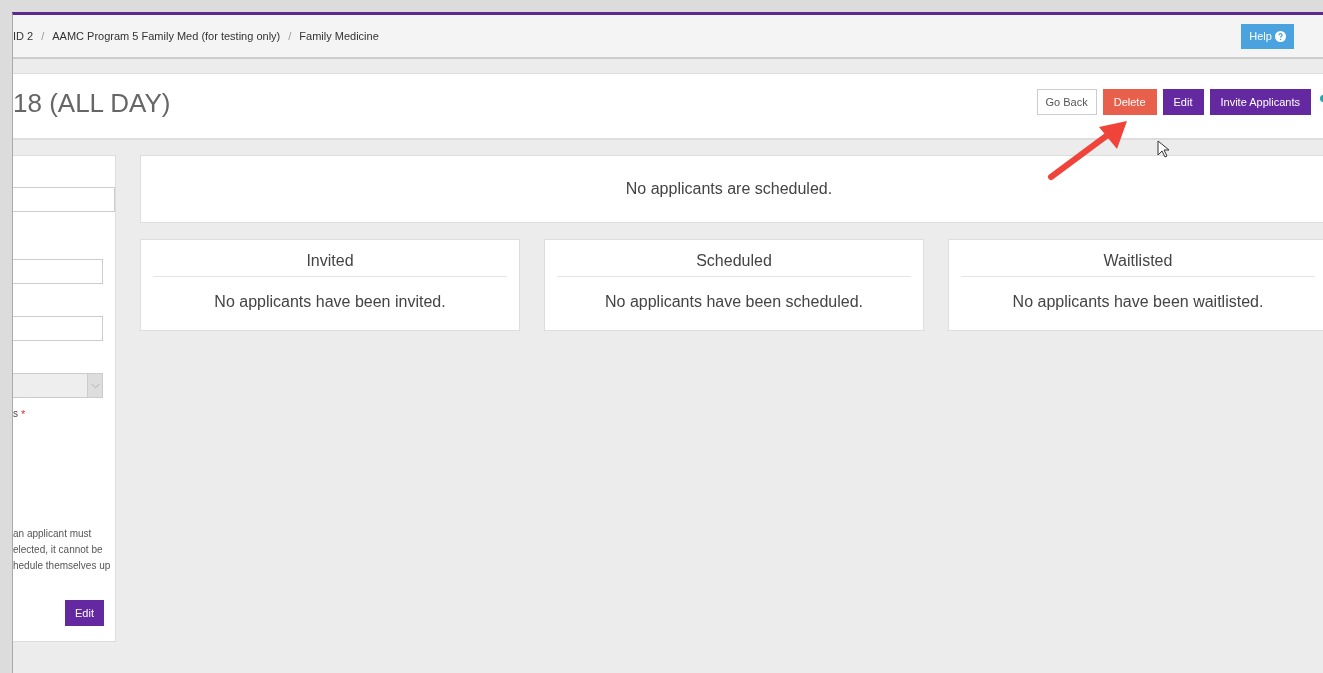  I want to click on breadcrumb-item: AAMC Program 5 Family Med (for testing only), so click(166, 36).